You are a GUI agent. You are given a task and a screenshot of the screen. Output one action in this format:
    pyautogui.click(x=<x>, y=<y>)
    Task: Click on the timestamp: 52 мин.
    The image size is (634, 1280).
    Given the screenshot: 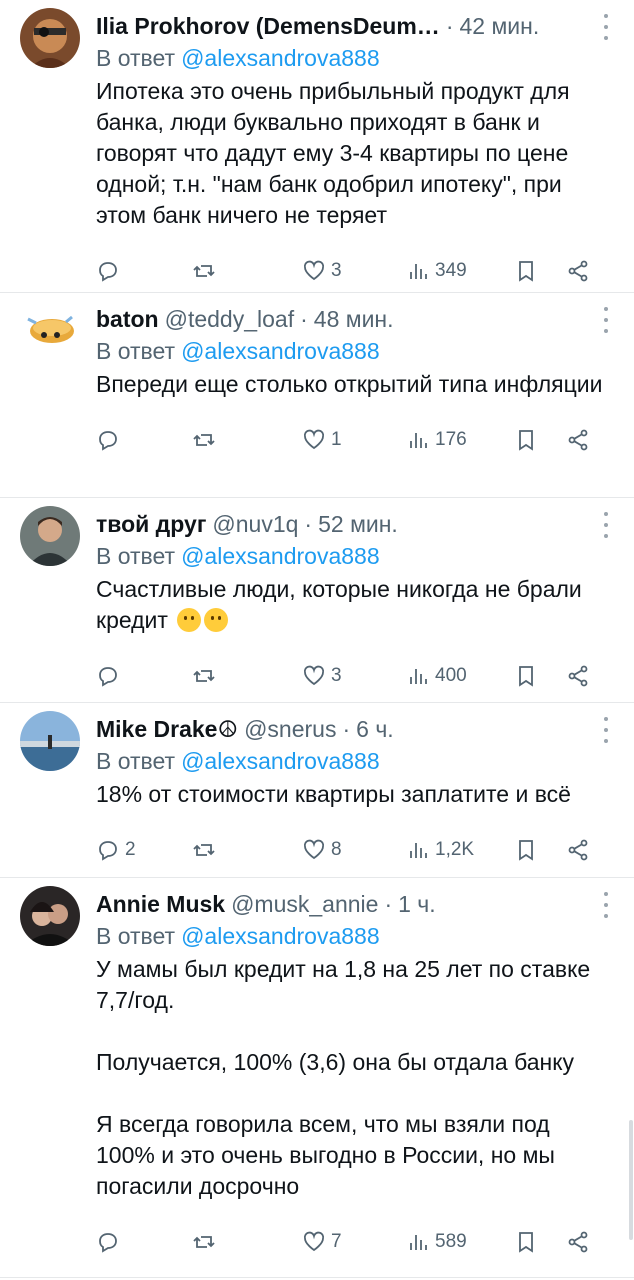 What is the action you would take?
    pyautogui.click(x=358, y=524)
    